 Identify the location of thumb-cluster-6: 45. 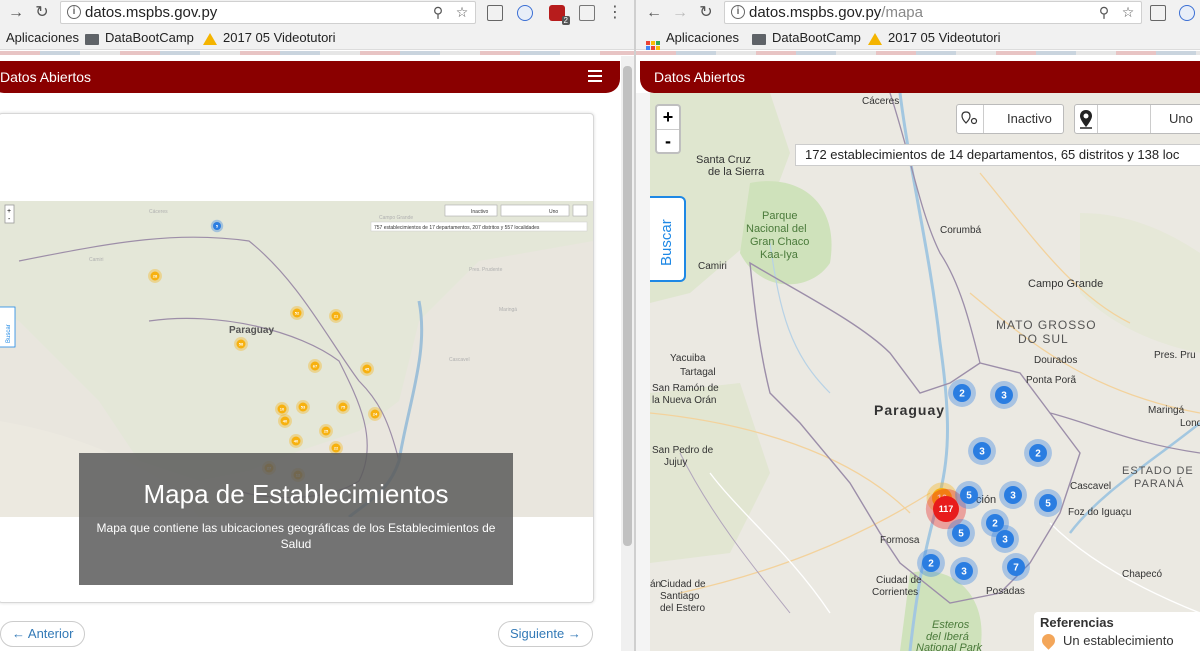
(367, 369).